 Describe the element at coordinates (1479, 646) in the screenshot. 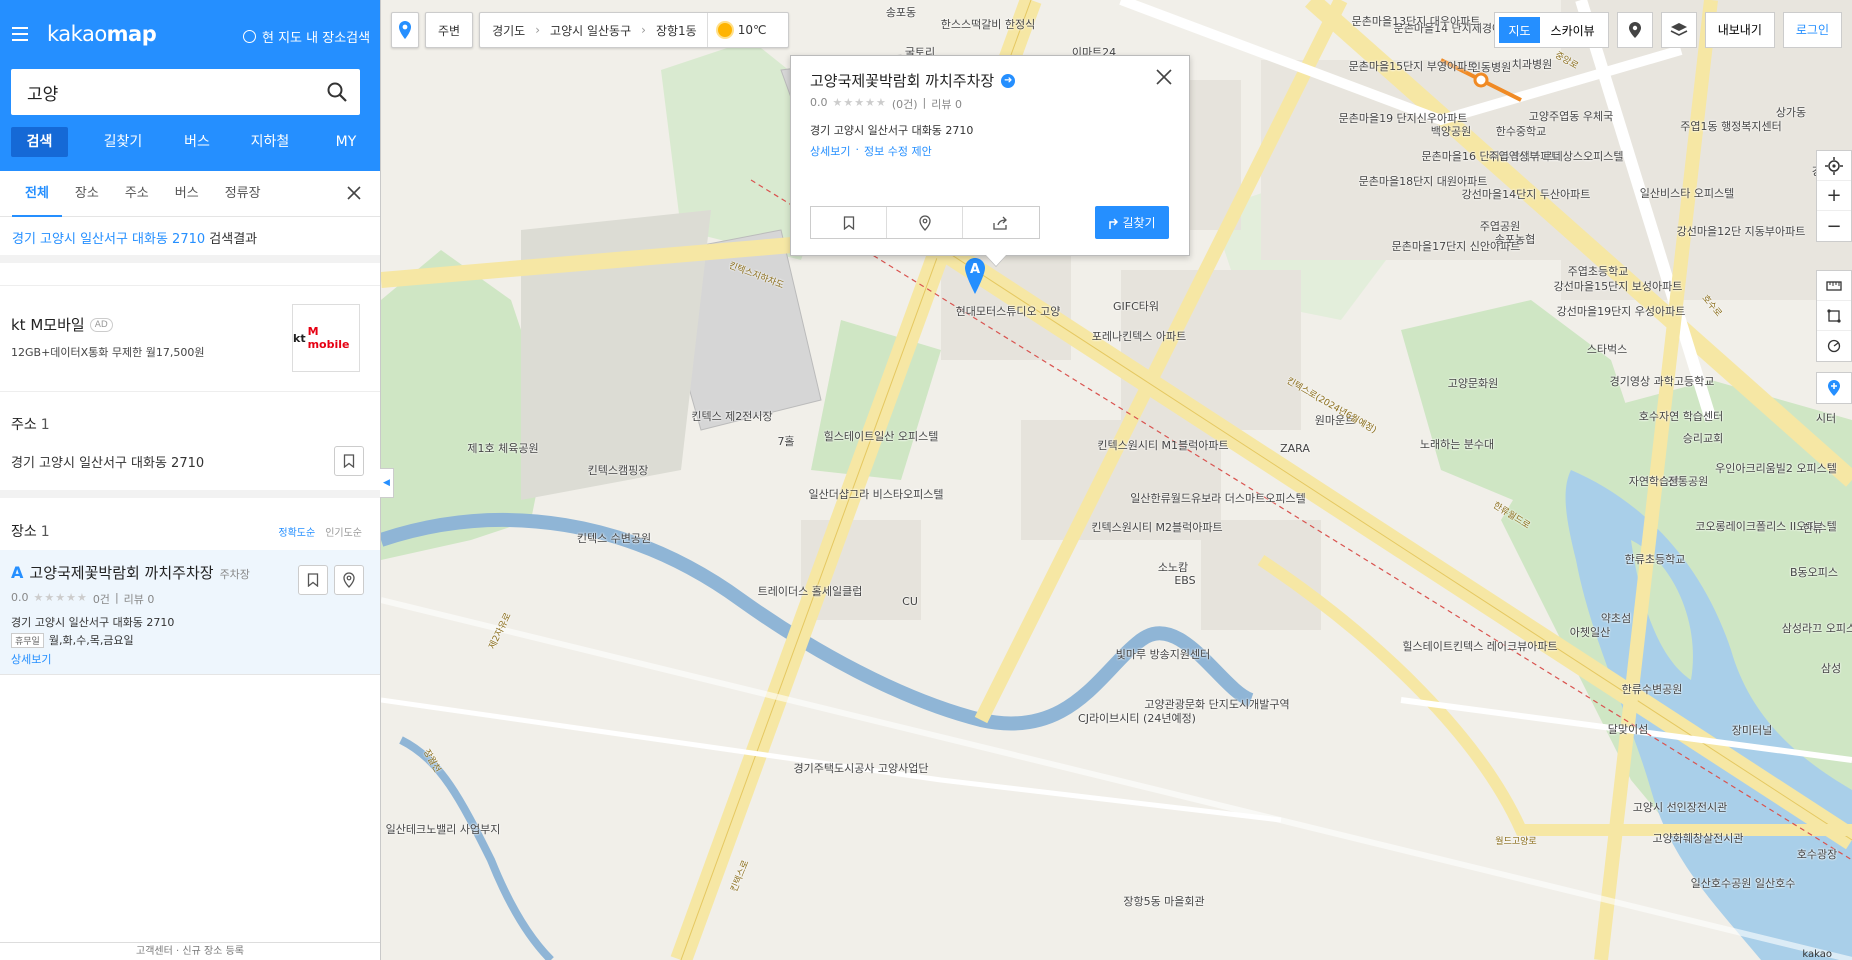

I see `map-label: 힐스테이트킨텍스 레이크뷰아파트` at that location.